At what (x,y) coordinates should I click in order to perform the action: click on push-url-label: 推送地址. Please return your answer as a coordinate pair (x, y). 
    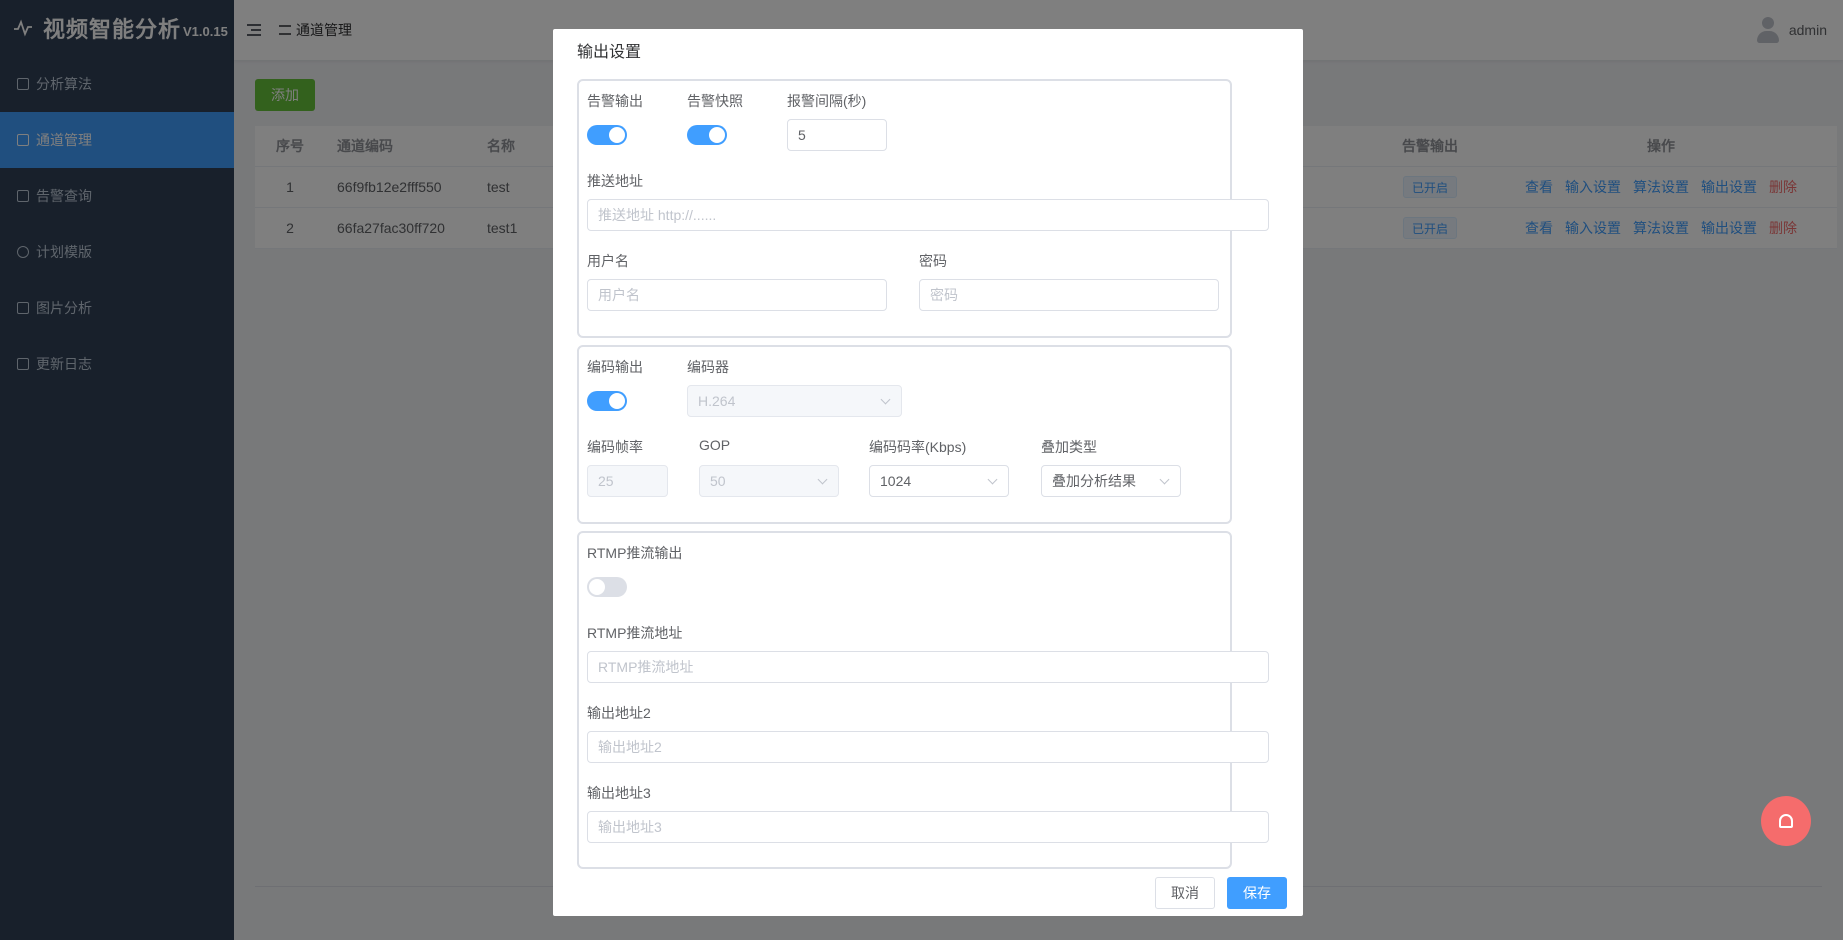
    Looking at the image, I should click on (615, 181).